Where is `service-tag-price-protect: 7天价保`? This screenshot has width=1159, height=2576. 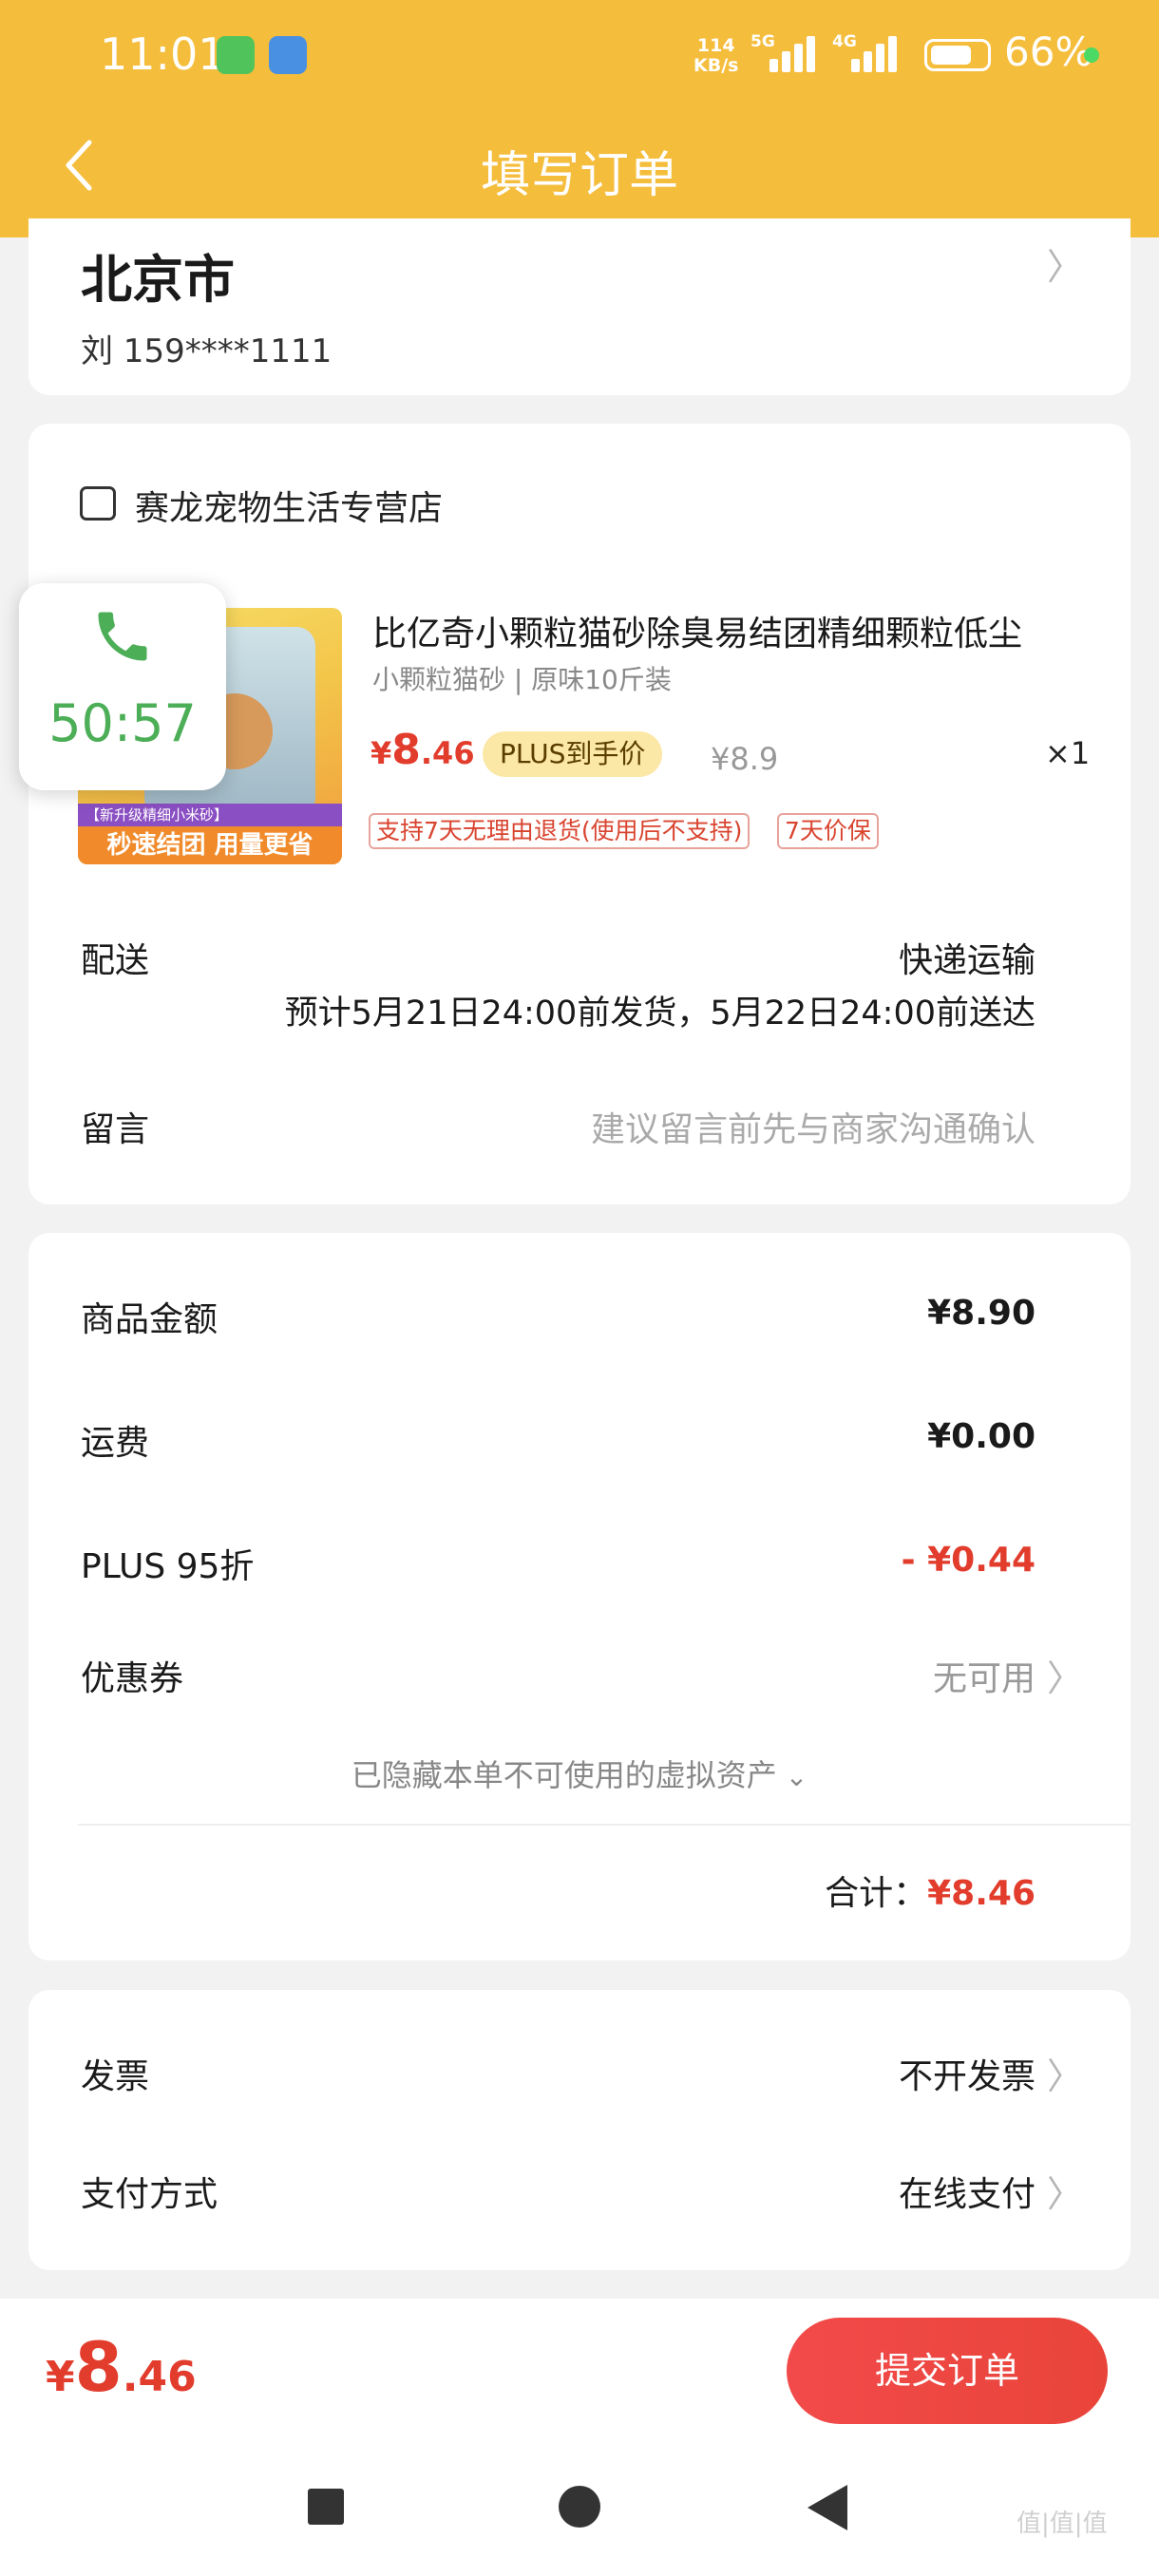
service-tag-price-protect: 7天价保 is located at coordinates (828, 831).